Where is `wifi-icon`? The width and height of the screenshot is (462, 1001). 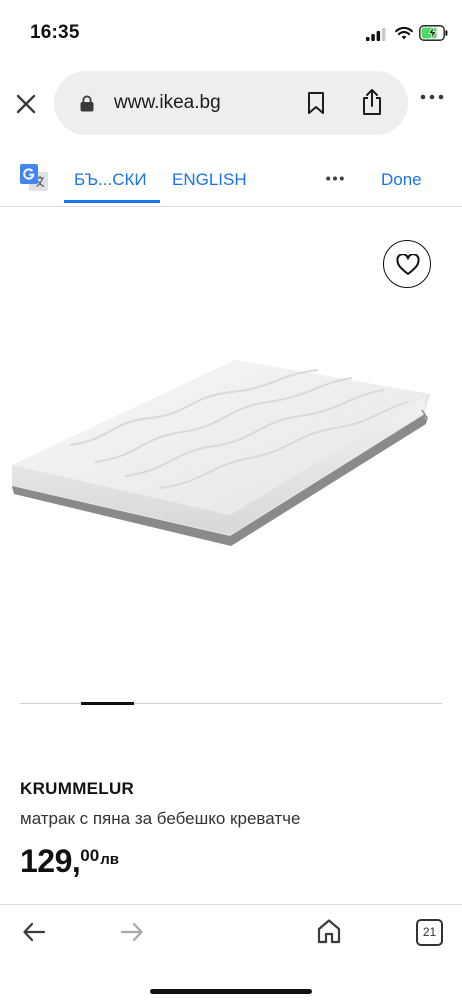 wifi-icon is located at coordinates (404, 33).